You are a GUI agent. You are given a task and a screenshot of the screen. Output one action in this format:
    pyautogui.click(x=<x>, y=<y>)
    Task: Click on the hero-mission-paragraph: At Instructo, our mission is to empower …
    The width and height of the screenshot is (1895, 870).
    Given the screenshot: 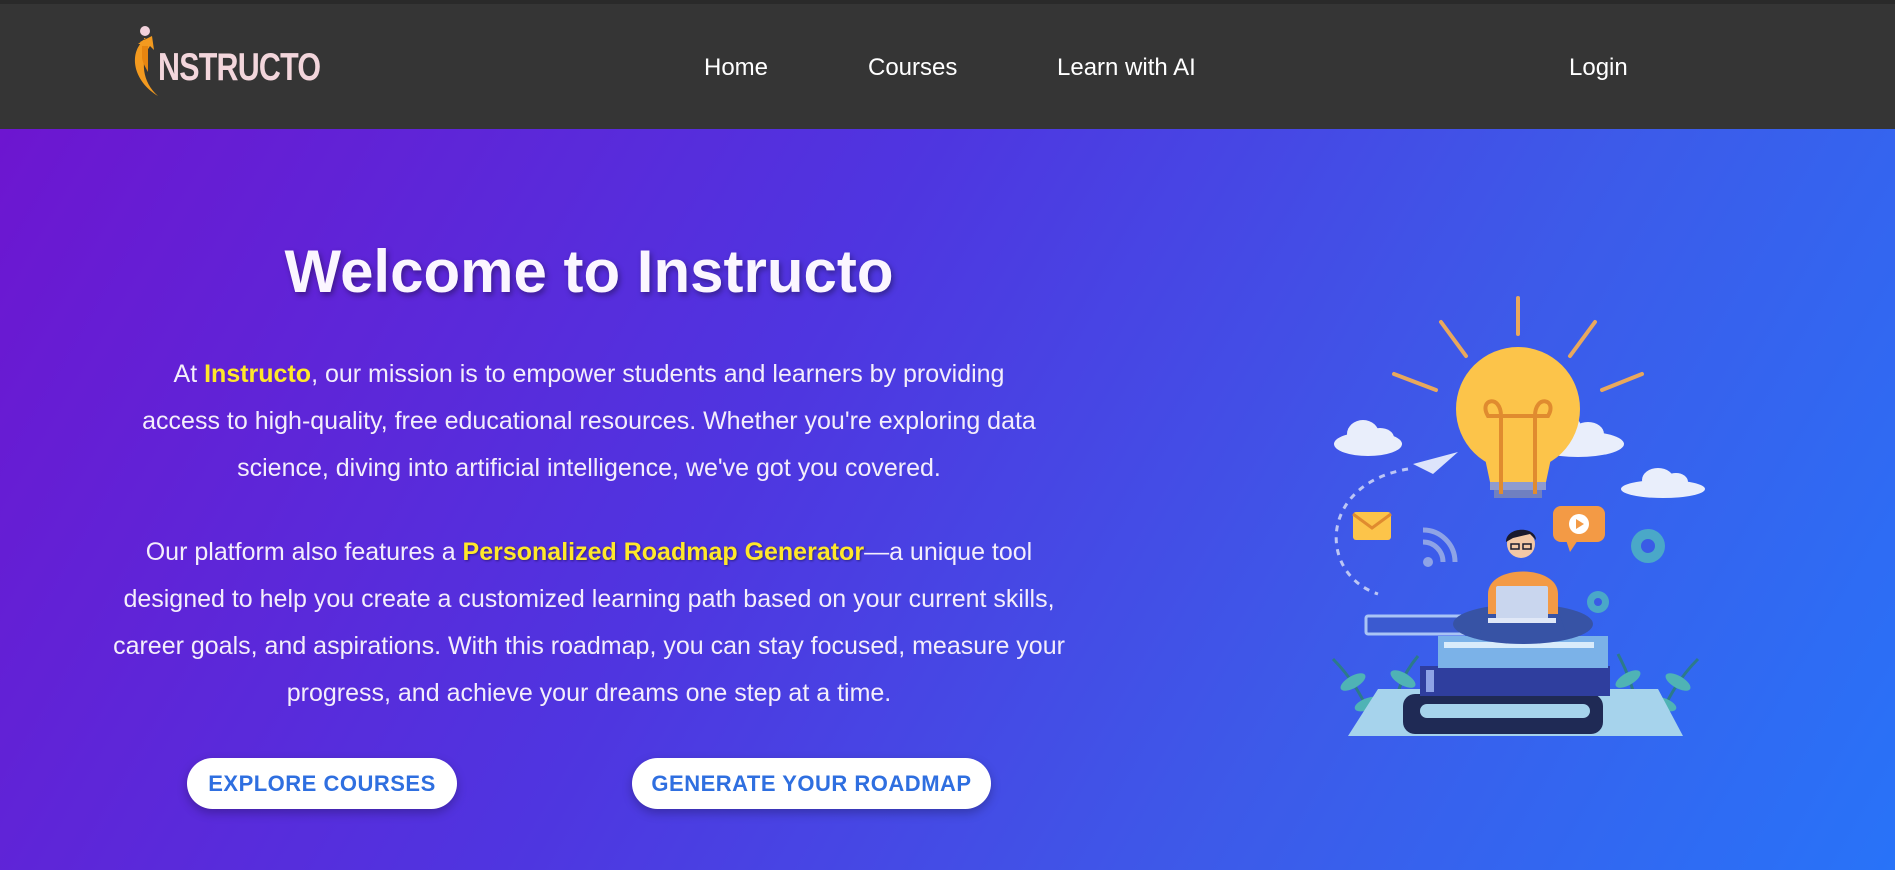 What is the action you would take?
    pyautogui.click(x=589, y=421)
    